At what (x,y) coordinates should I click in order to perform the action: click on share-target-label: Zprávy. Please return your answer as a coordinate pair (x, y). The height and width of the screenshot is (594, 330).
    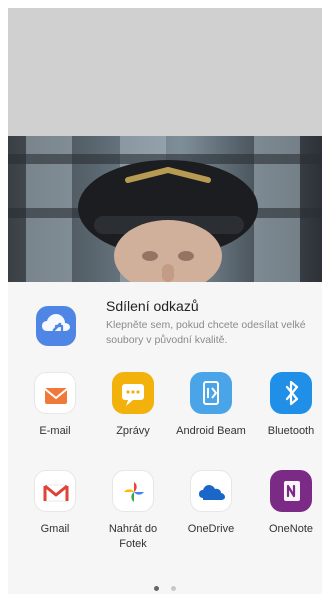
    Looking at the image, I should click on (133, 431).